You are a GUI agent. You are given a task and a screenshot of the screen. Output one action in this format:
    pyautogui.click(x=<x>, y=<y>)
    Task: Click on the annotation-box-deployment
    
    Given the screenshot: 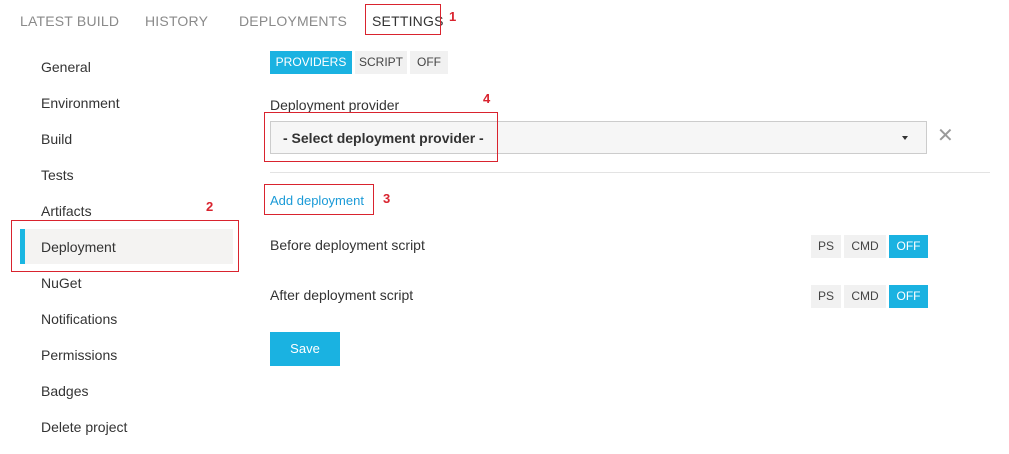 What is the action you would take?
    pyautogui.click(x=125, y=246)
    